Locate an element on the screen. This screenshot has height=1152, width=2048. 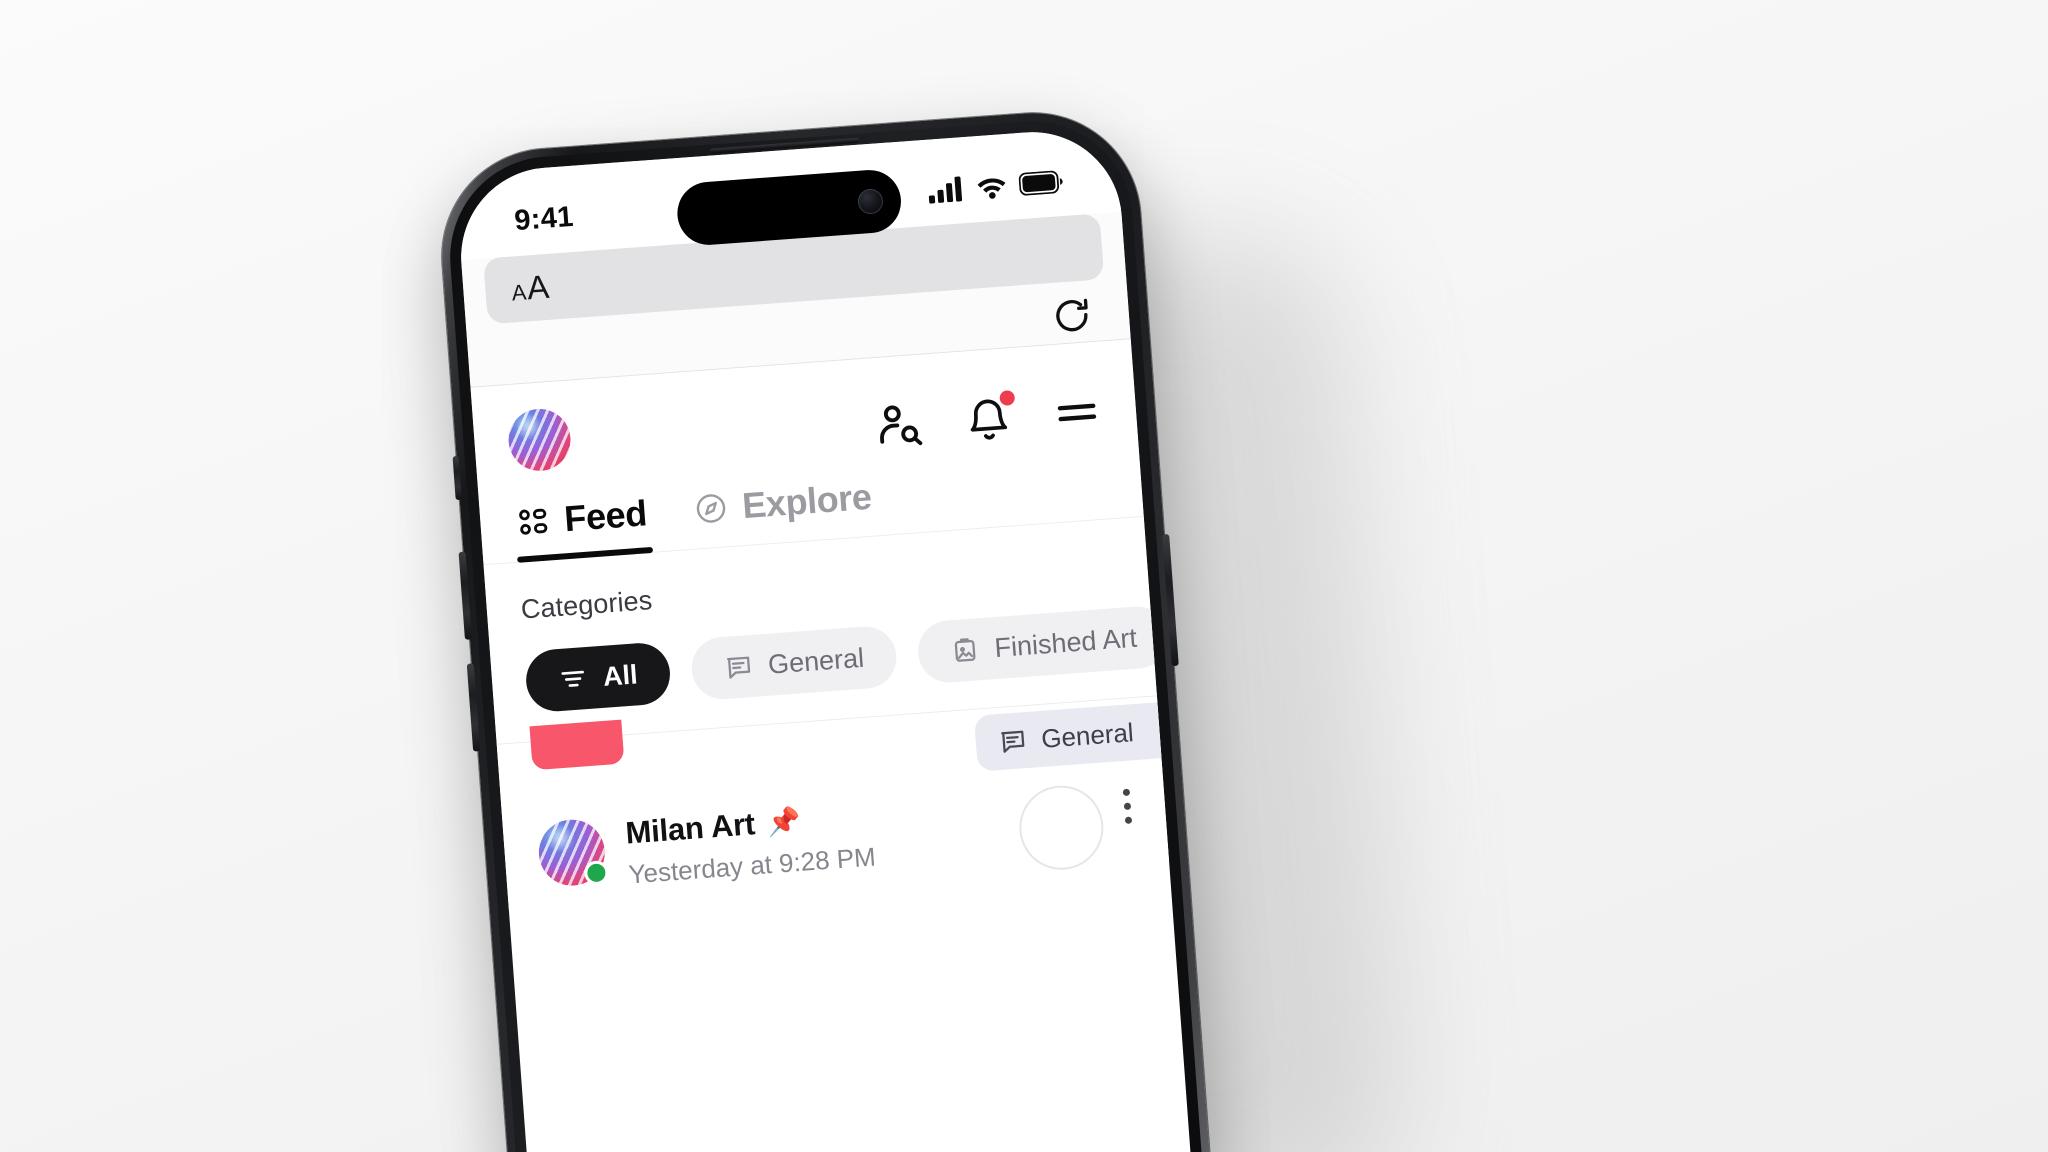
aa-small-letter: A is located at coordinates (519, 292).